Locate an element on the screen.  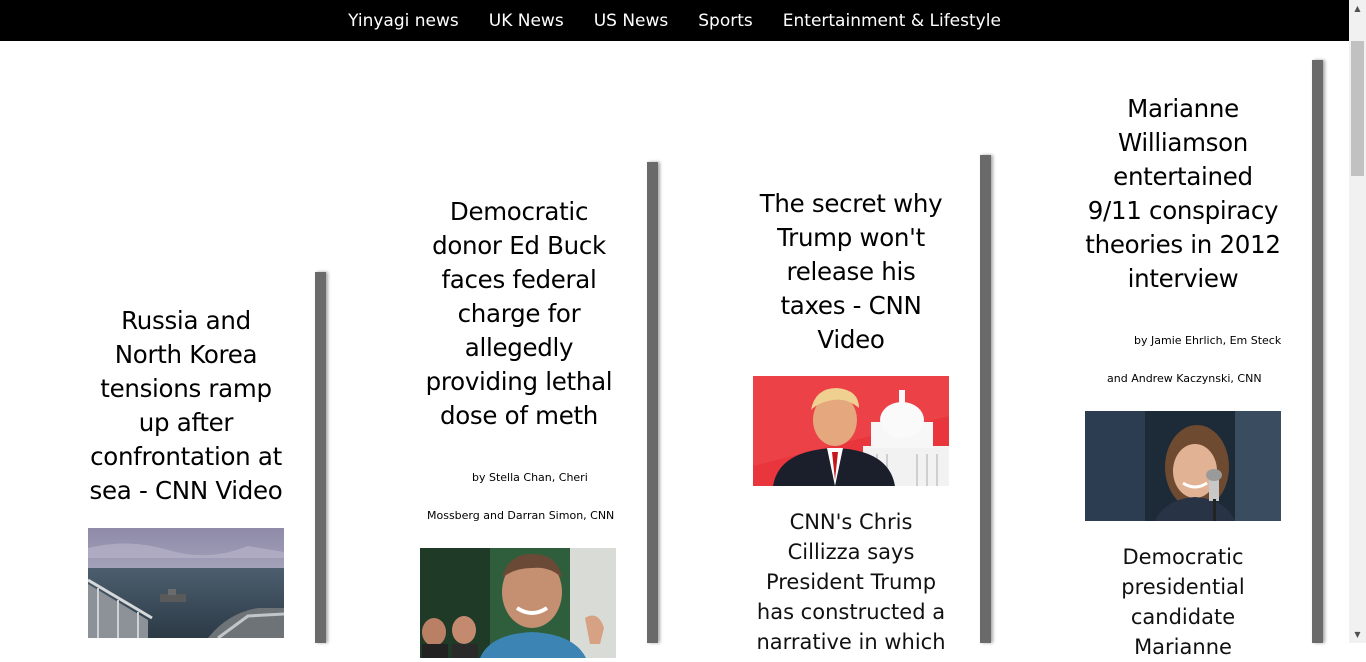
scrollbar-thumb is located at coordinates (1357, 108).